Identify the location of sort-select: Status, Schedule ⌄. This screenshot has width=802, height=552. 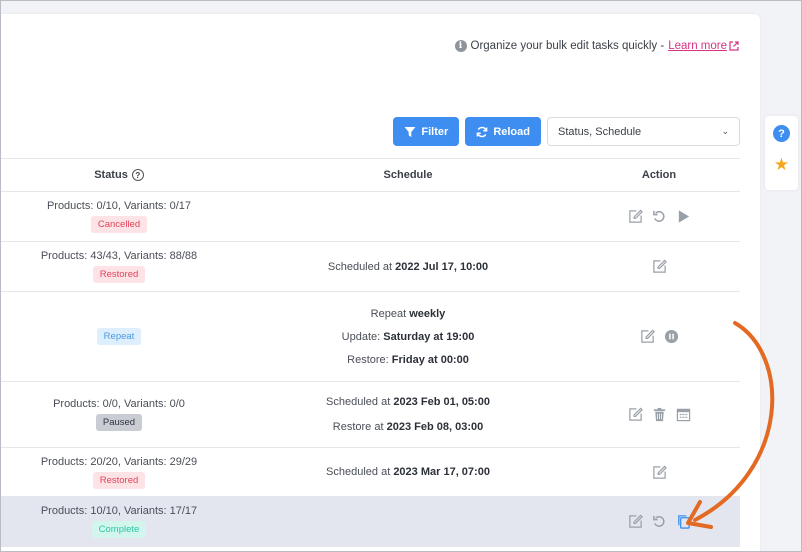
(643, 131).